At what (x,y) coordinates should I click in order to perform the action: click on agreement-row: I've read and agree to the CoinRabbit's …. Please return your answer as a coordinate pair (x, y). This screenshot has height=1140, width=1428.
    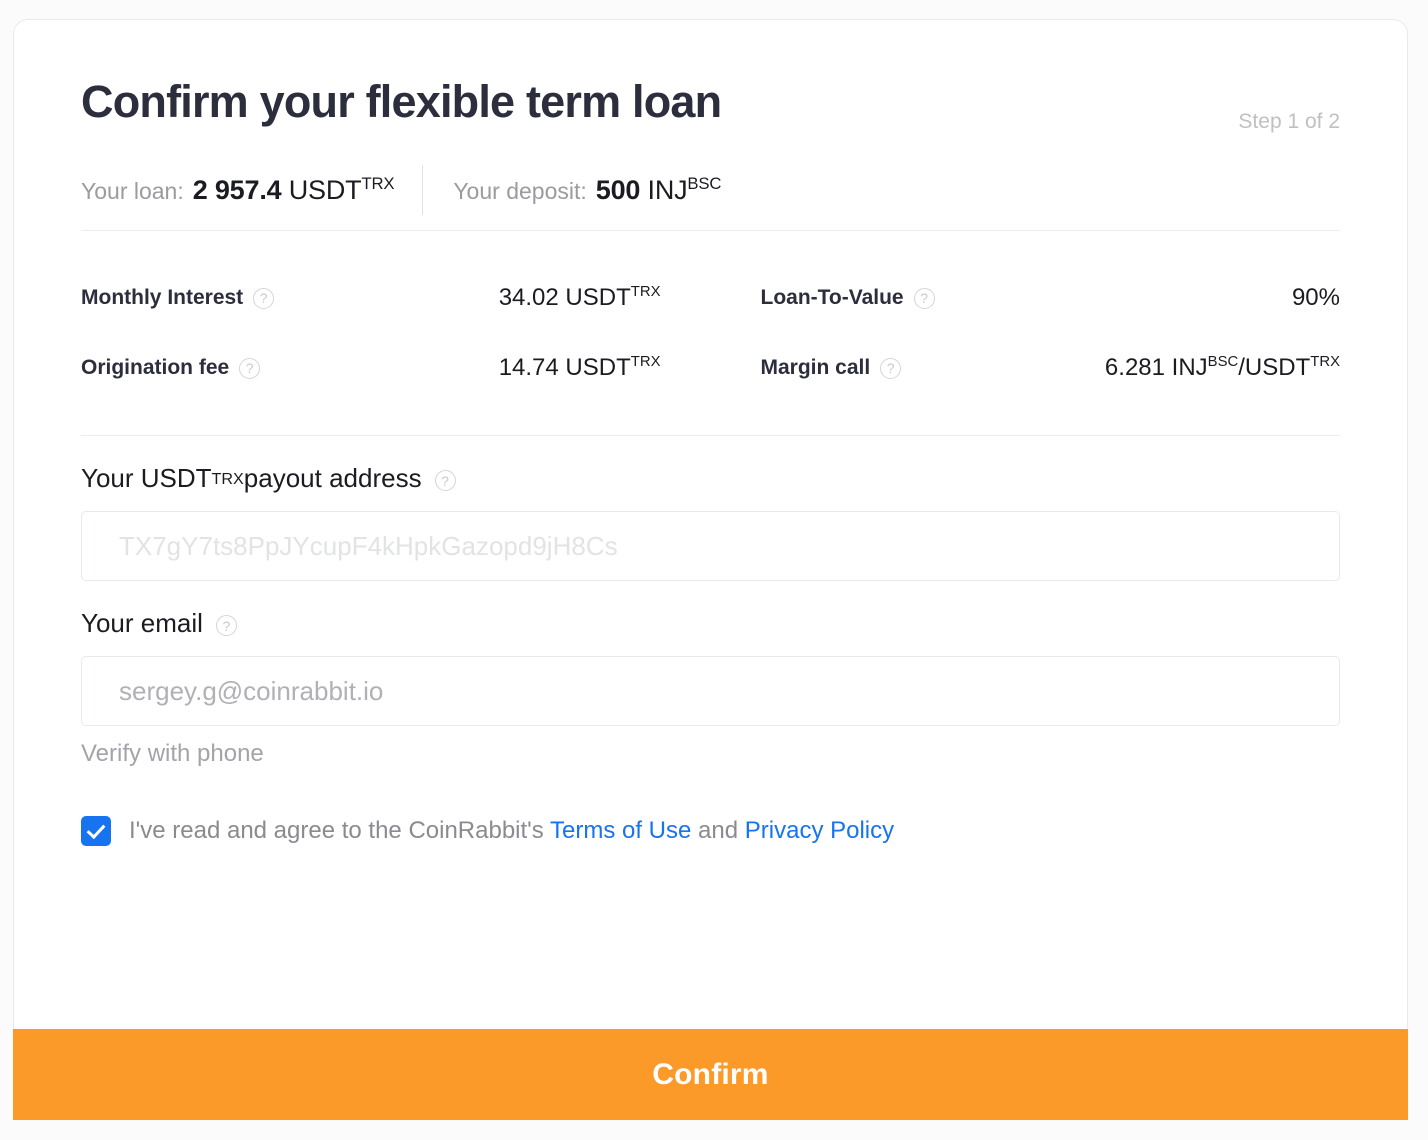
    Looking at the image, I should click on (710, 831).